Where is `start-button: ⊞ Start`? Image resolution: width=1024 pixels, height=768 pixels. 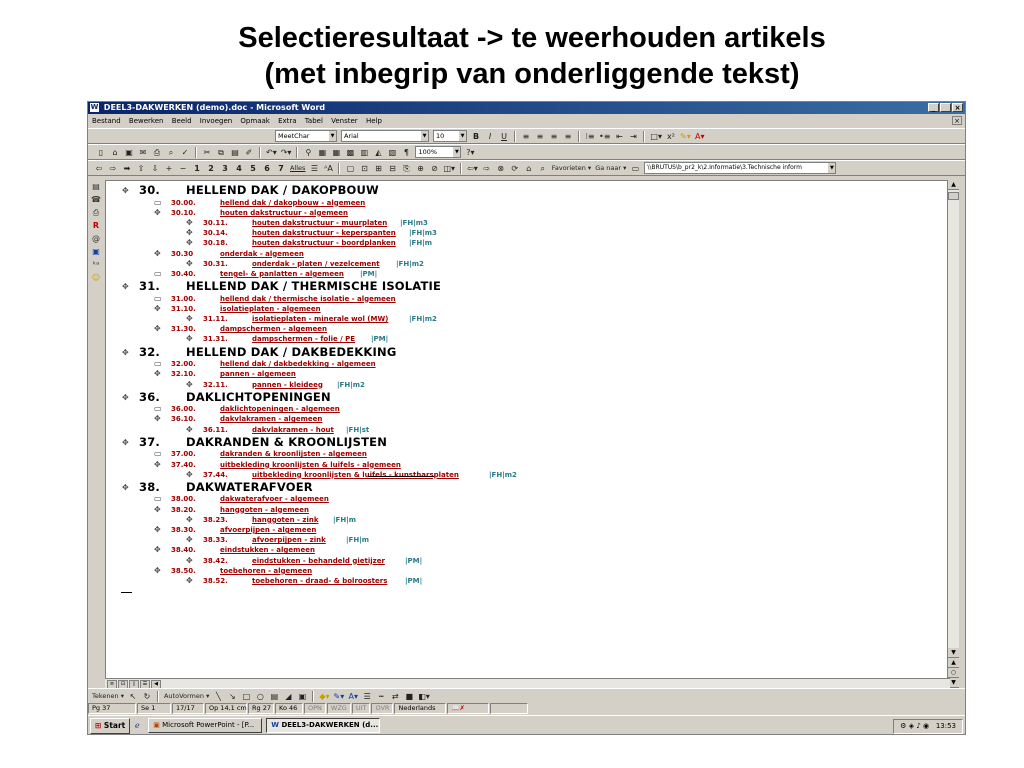 start-button: ⊞ Start is located at coordinates (110, 725).